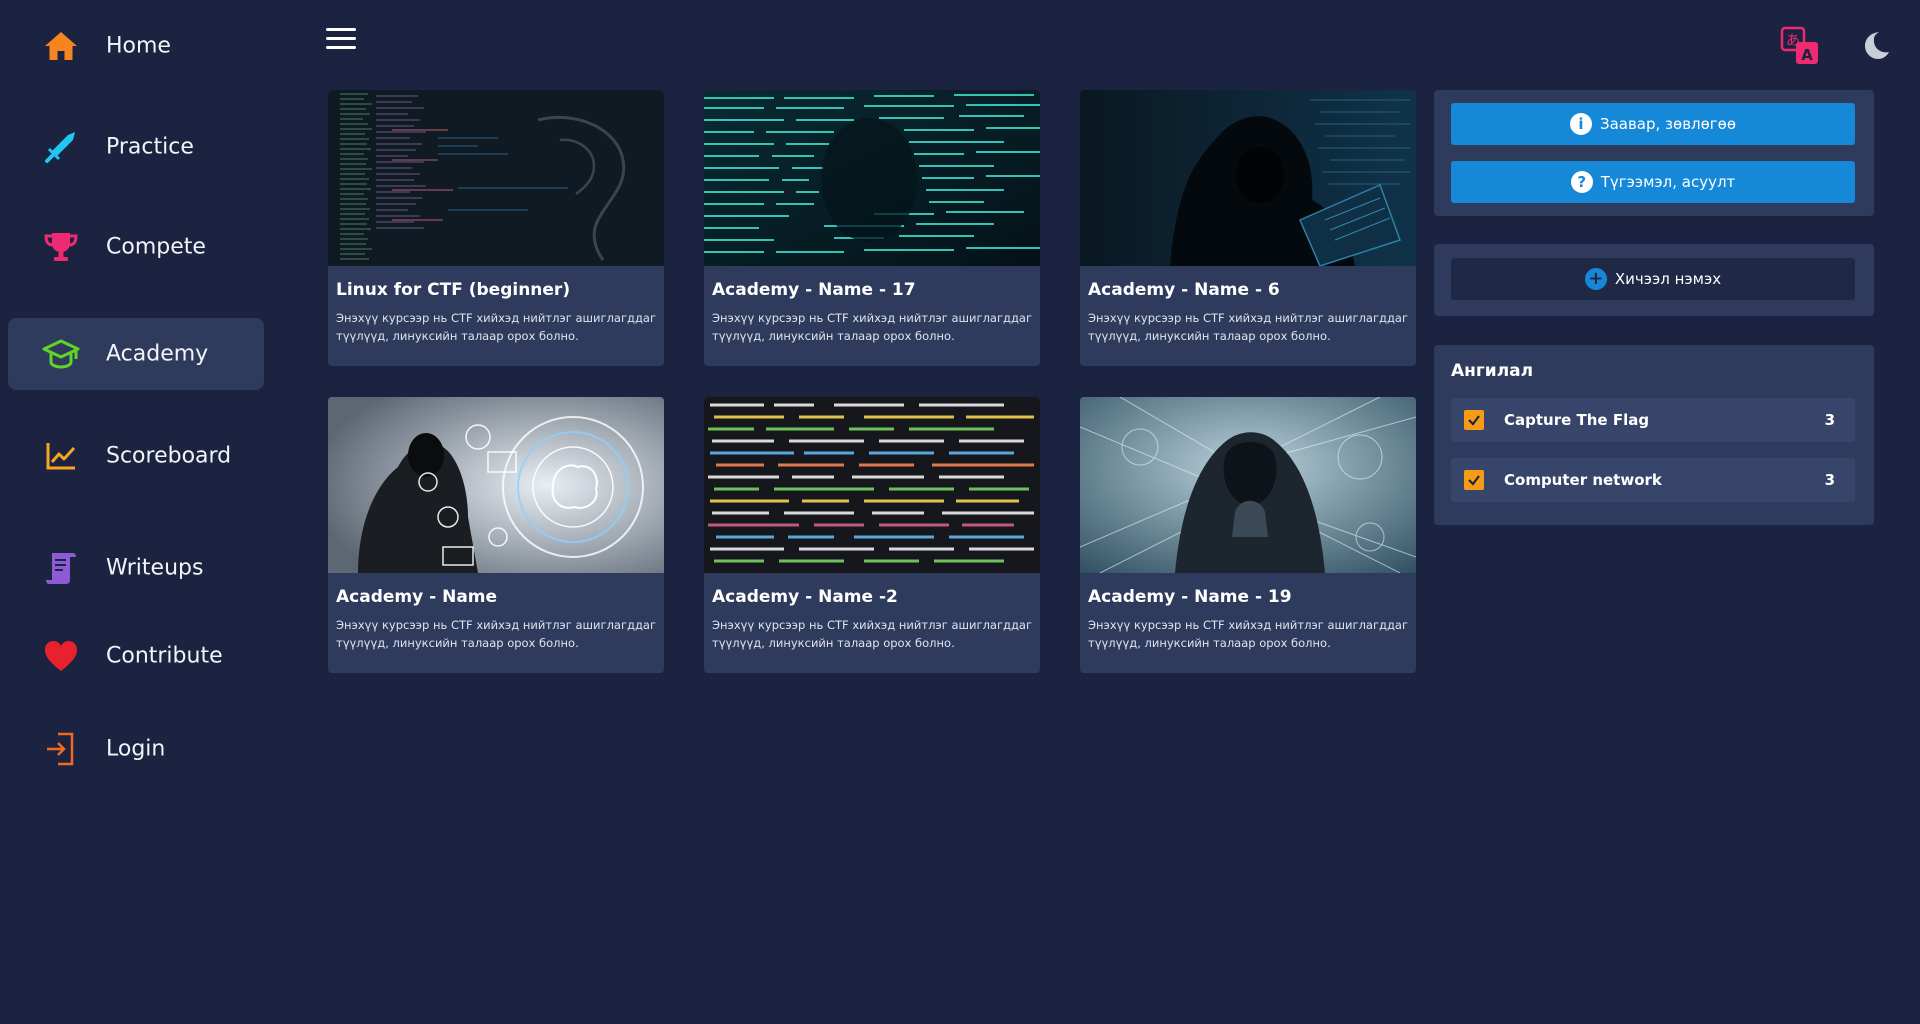 The image size is (1920, 1024). What do you see at coordinates (1581, 182) in the screenshot?
I see `question-icon: ?` at bounding box center [1581, 182].